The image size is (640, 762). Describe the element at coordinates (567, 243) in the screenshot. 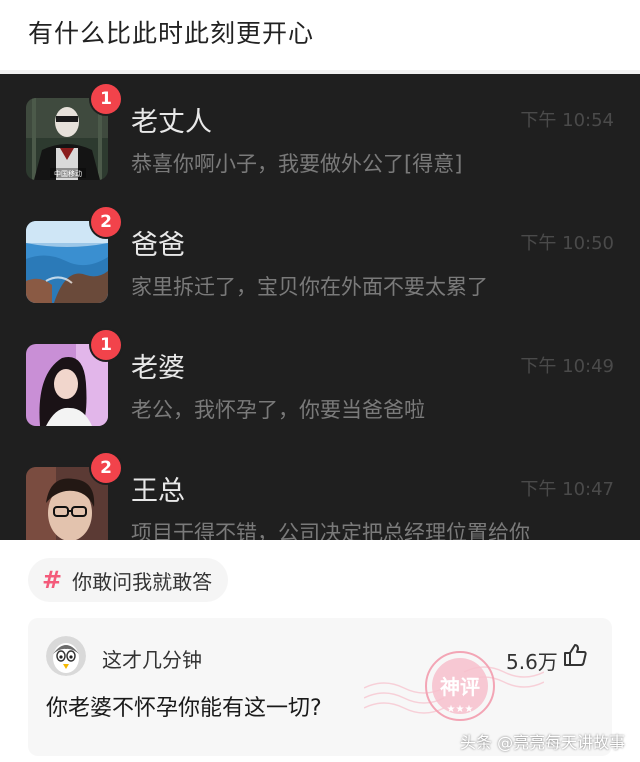

I see `message-time: 下午 10:50` at that location.